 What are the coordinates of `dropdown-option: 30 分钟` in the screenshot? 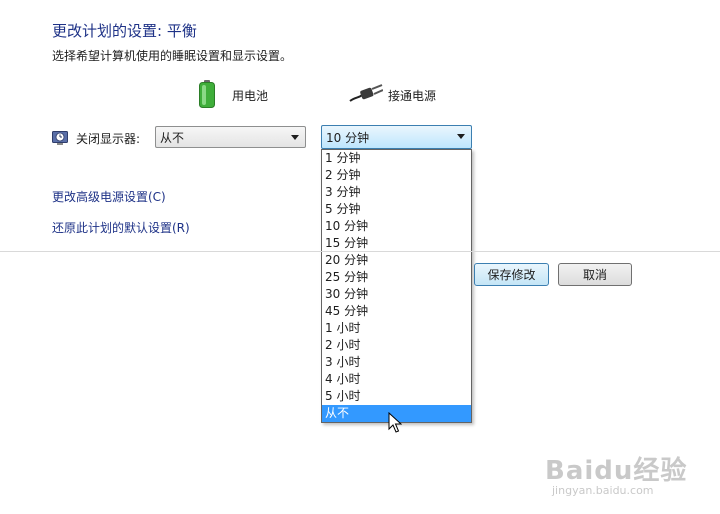 It's located at (396, 294).